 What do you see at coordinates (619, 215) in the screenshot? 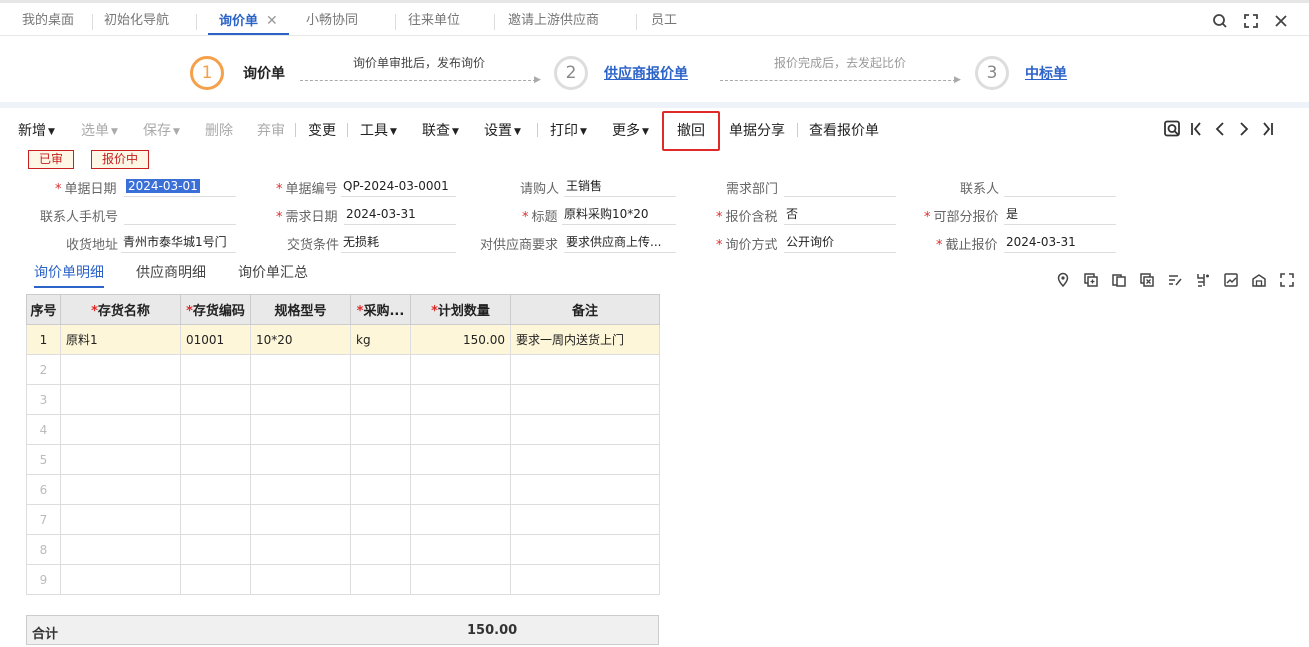
I see `title-field: 原料采购10*20` at bounding box center [619, 215].